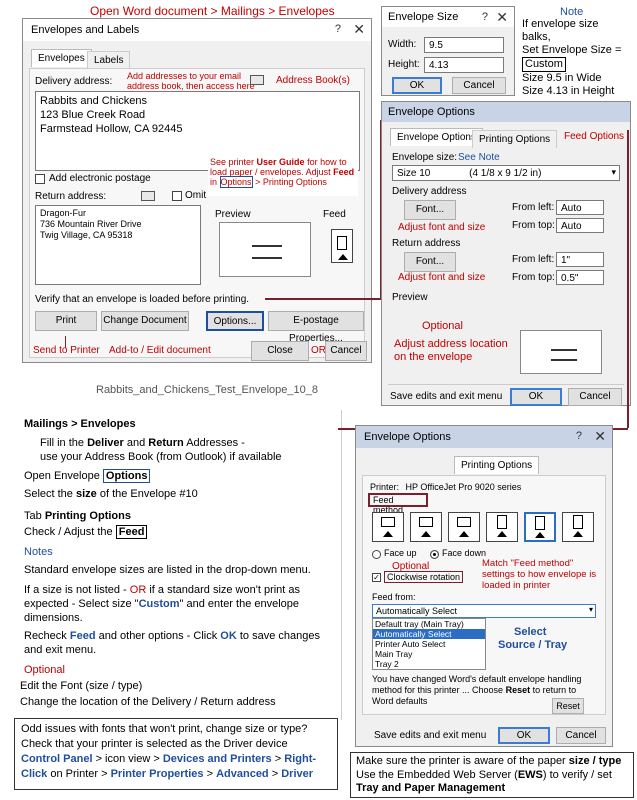  Describe the element at coordinates (438, 690) in the screenshot. I see `changed-text: method for this printer ... Choose` at that location.